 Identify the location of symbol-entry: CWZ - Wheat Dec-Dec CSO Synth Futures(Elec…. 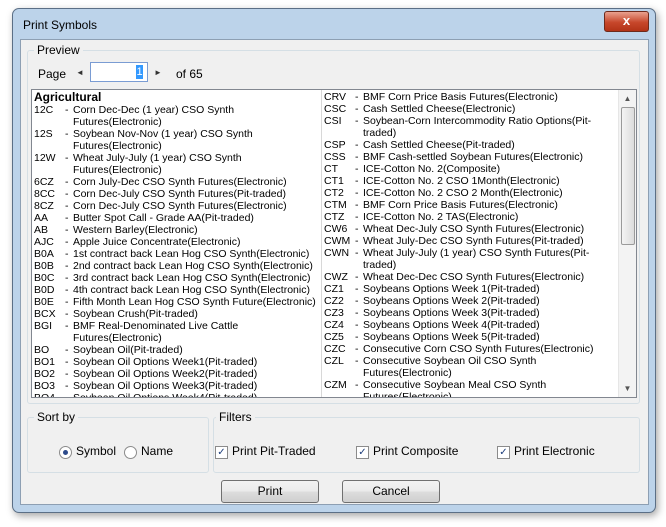
(470, 277).